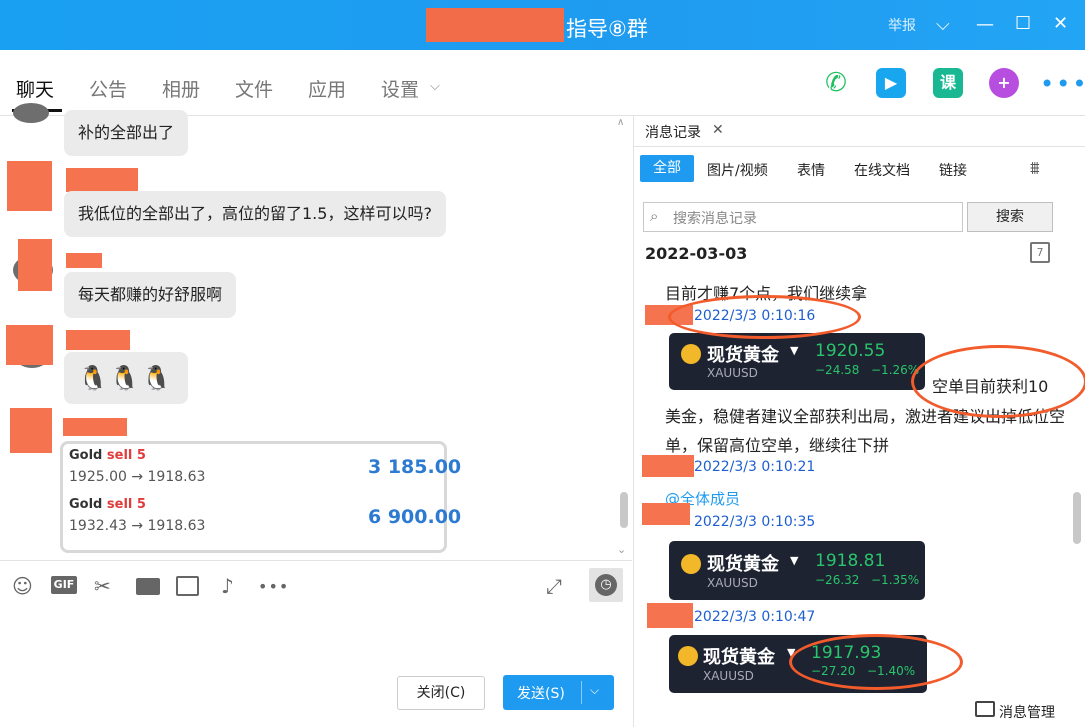 The width and height of the screenshot is (1085, 727). What do you see at coordinates (850, 561) in the screenshot?
I see `quote-price: 1918.81` at bounding box center [850, 561].